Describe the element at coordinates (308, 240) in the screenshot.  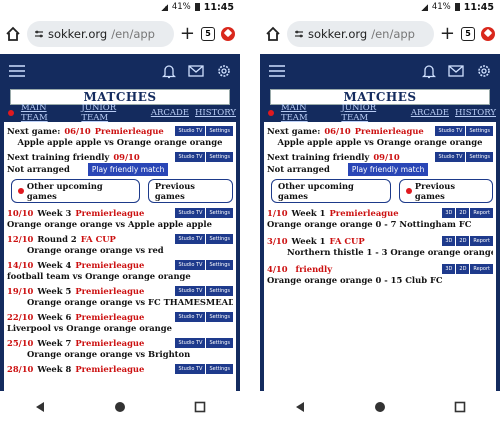
I see `game-round: Week 1` at that location.